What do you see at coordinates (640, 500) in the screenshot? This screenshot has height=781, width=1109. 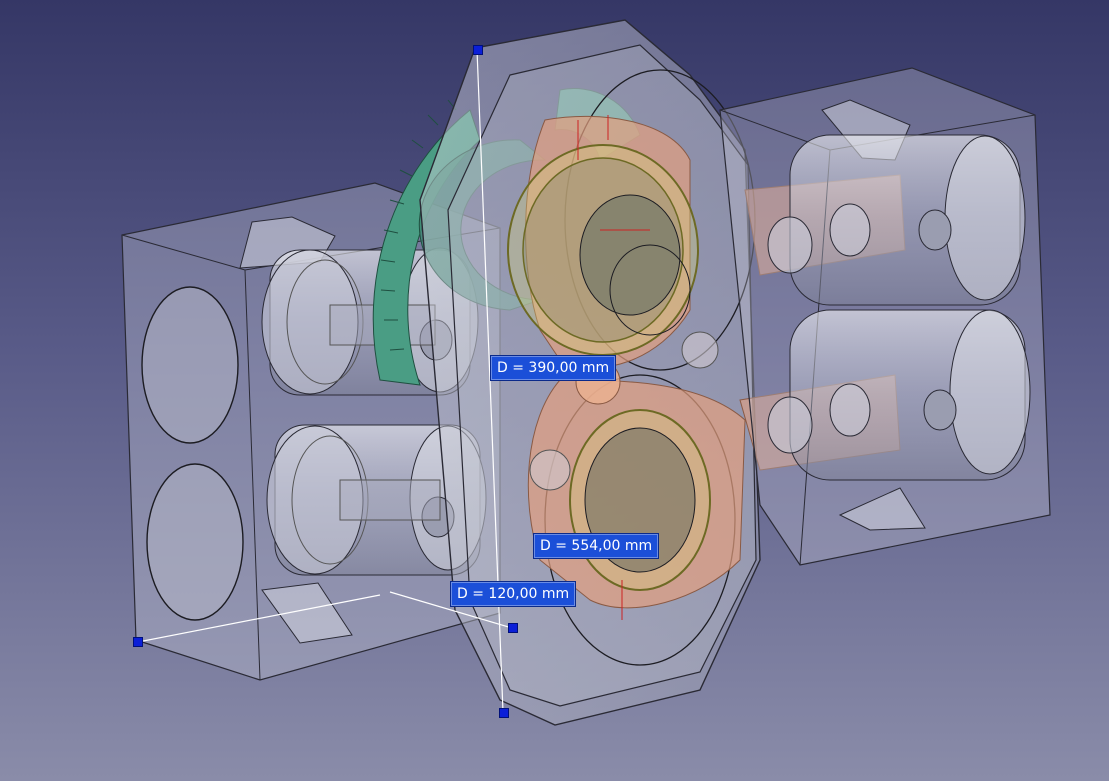 I see `lower-bearing-ring` at bounding box center [640, 500].